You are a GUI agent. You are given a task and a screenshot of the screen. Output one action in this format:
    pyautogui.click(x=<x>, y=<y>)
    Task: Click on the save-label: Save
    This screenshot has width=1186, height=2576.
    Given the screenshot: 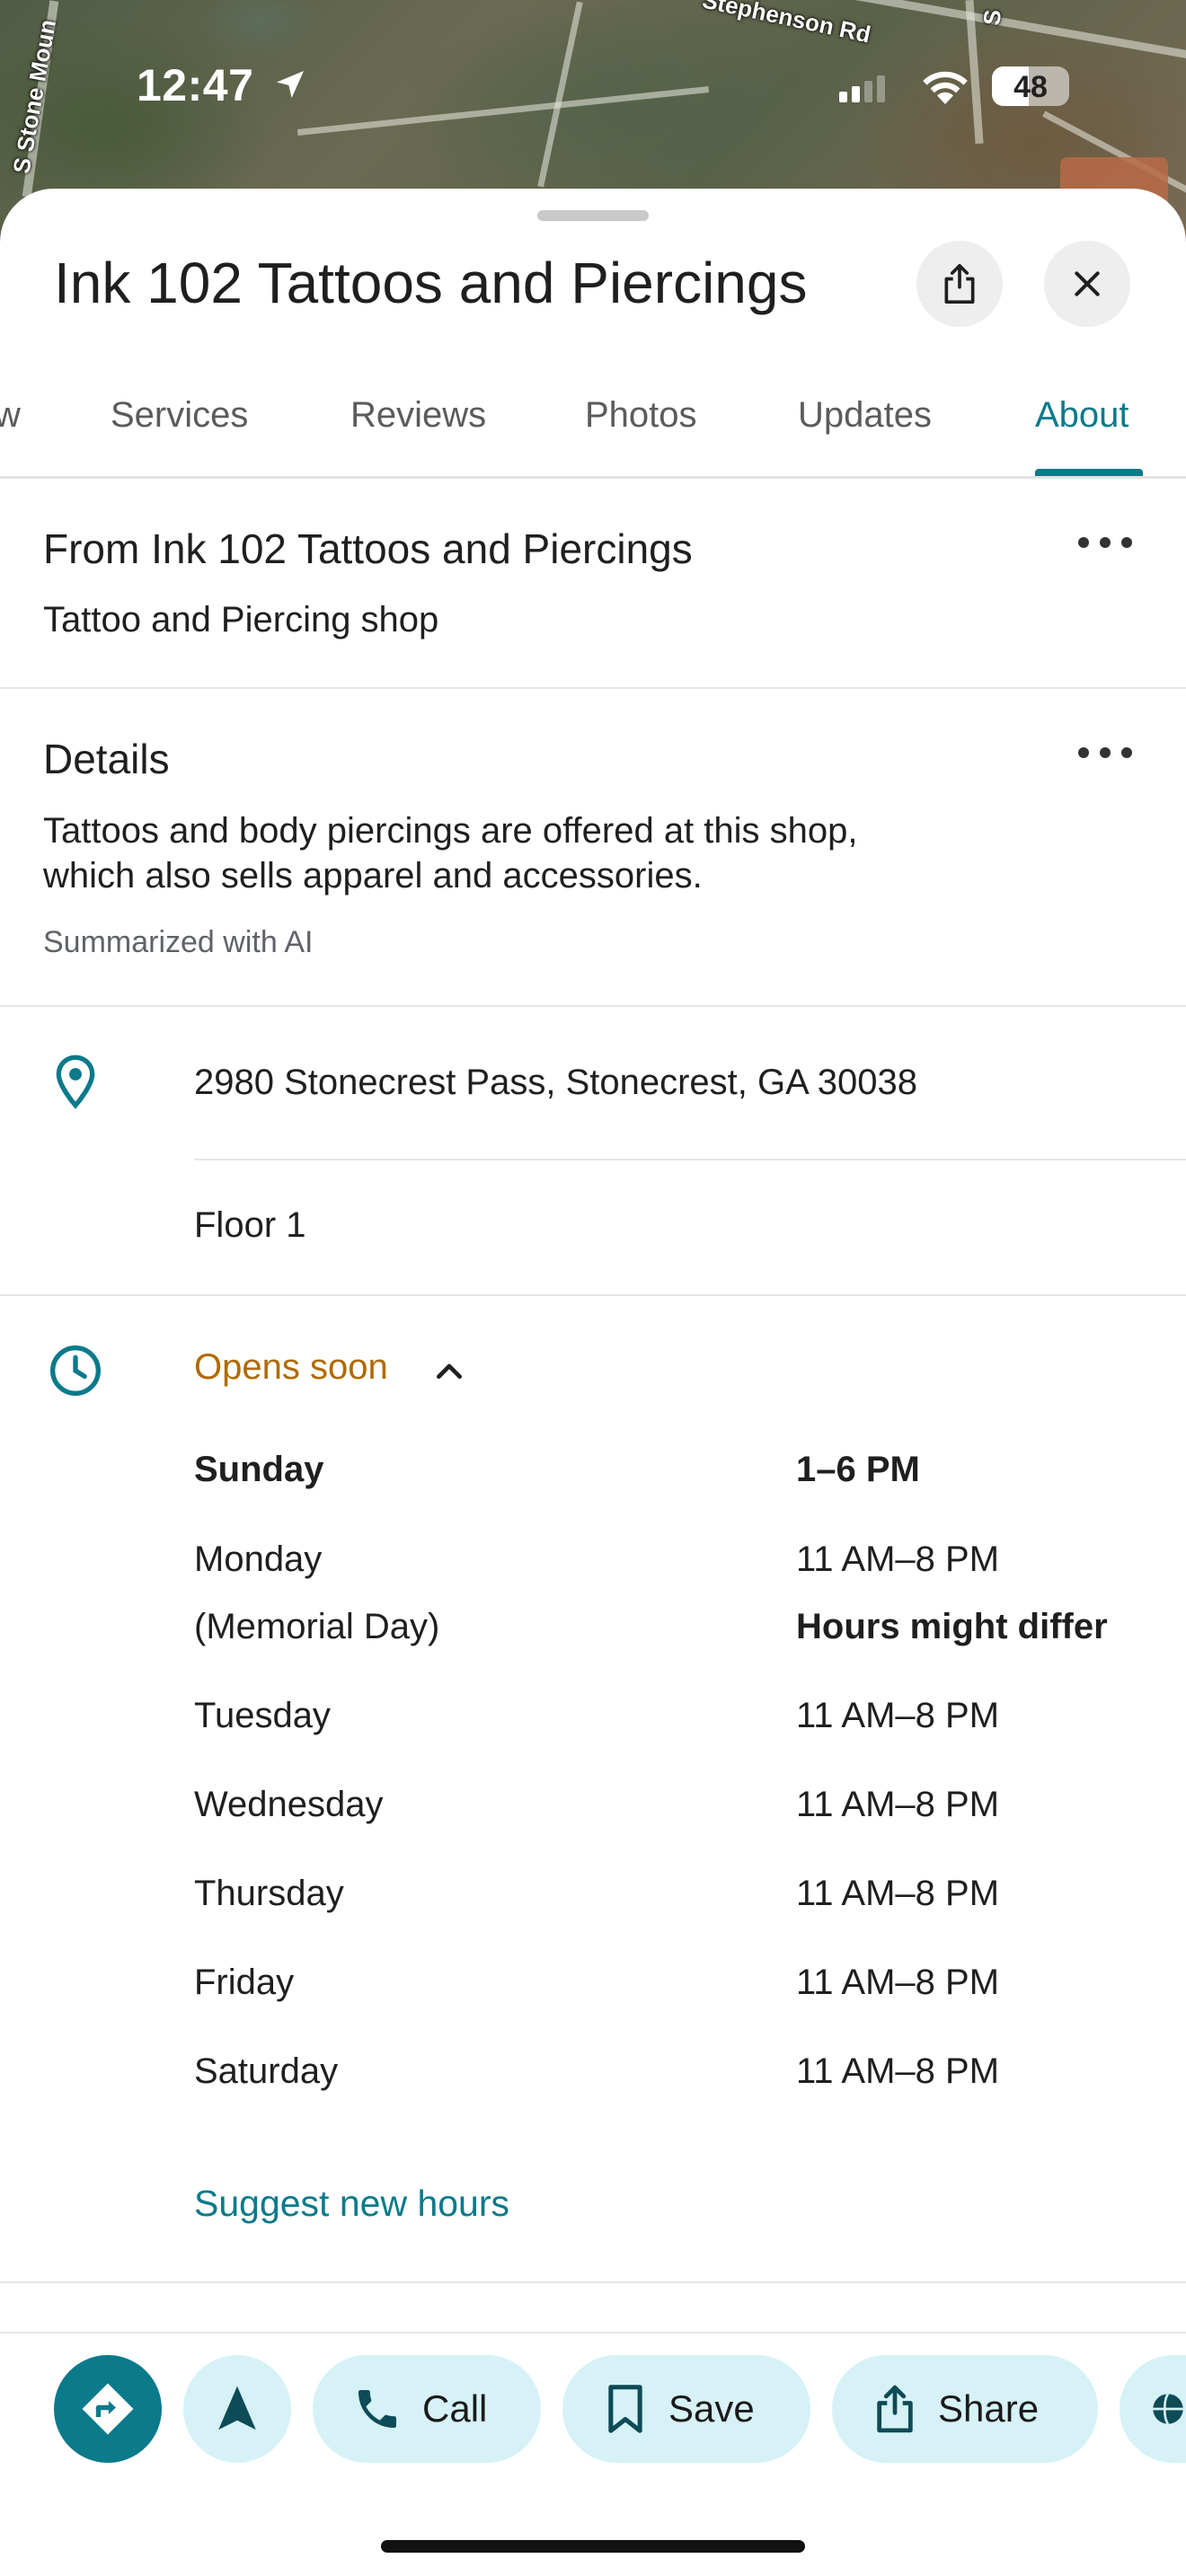 What is the action you would take?
    pyautogui.click(x=711, y=2408)
    